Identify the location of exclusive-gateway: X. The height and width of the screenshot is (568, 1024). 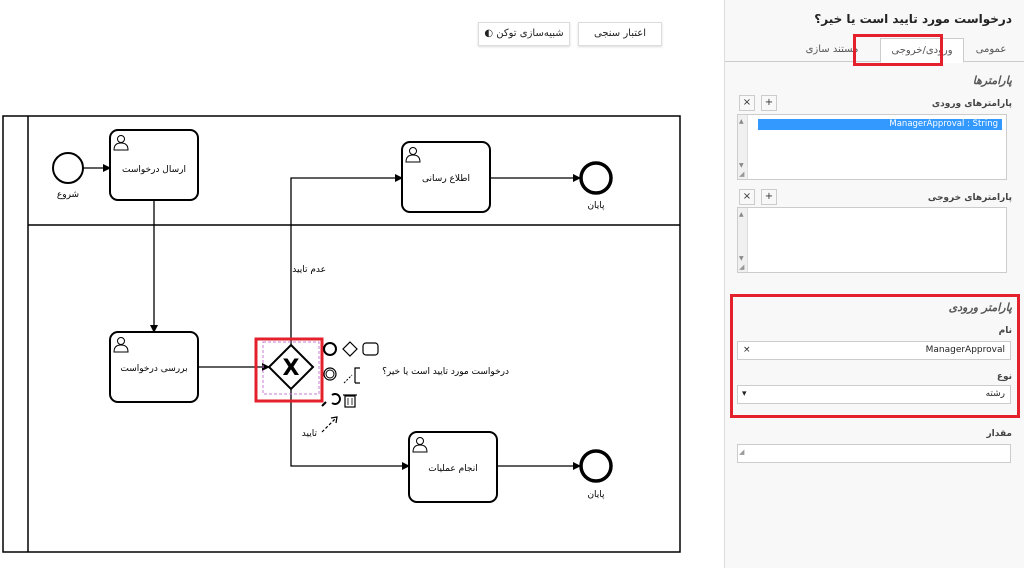
(291, 367).